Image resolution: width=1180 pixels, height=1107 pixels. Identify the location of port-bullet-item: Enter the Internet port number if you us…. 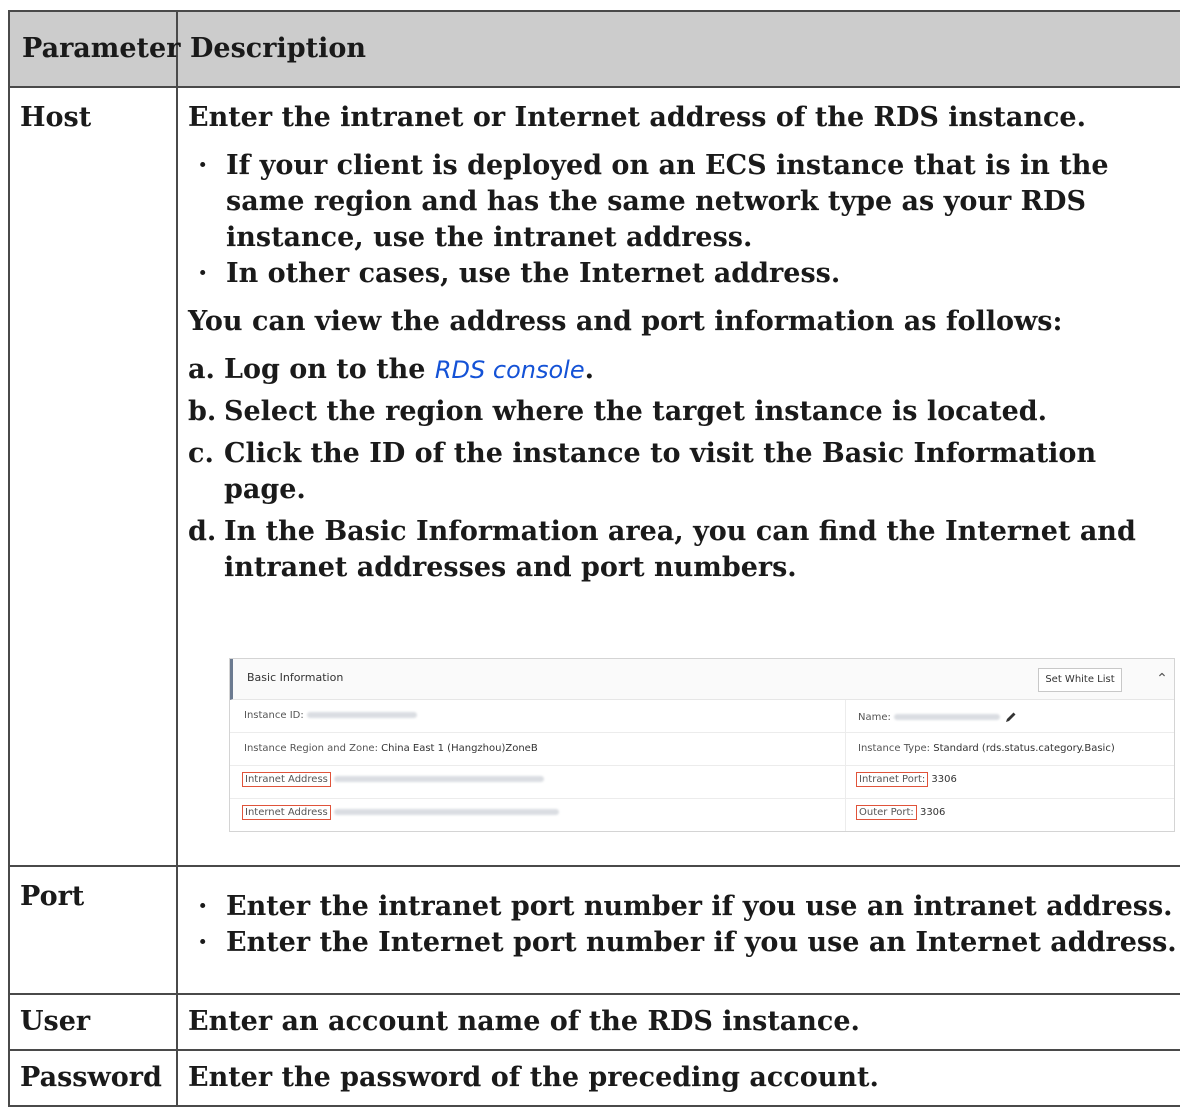
(684, 943).